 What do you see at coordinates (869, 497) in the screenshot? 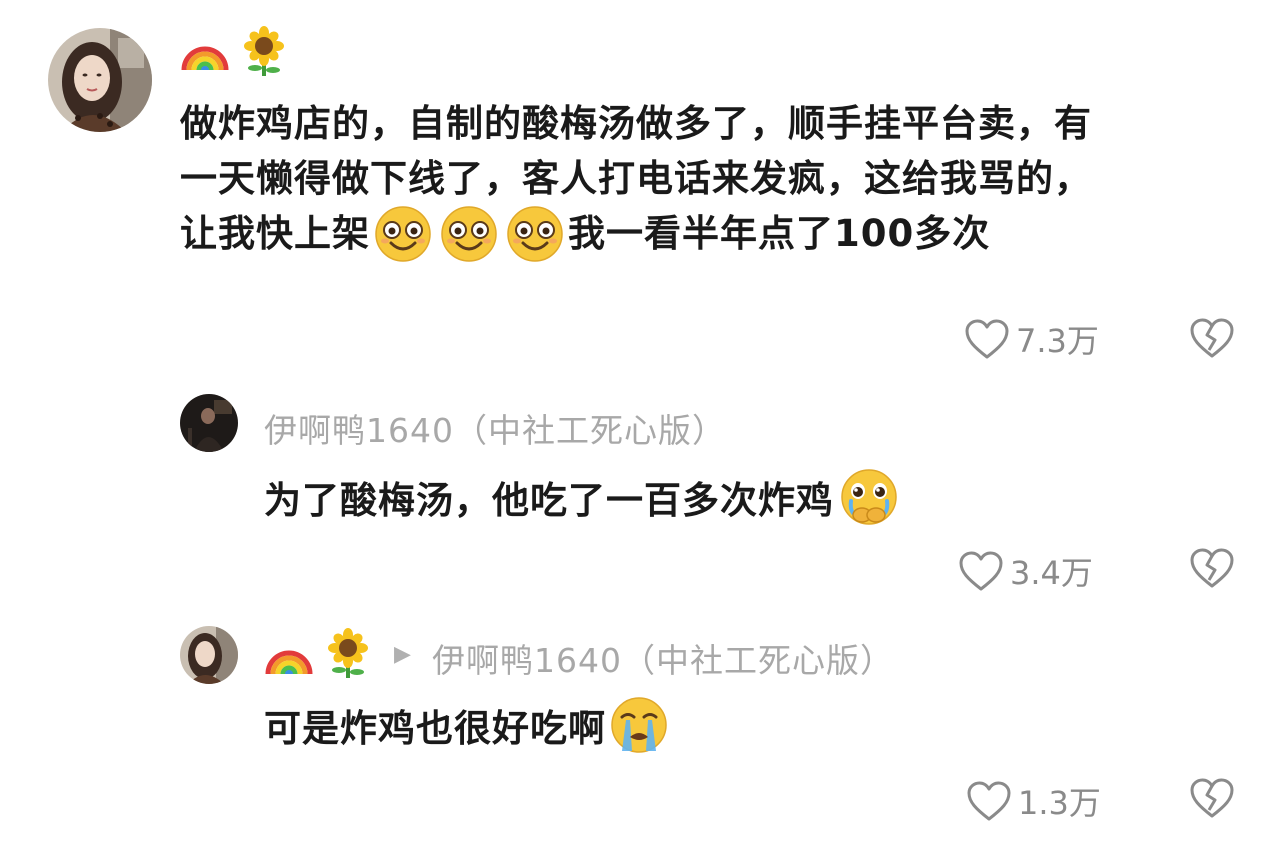
I see `pleading-cry-emoji` at bounding box center [869, 497].